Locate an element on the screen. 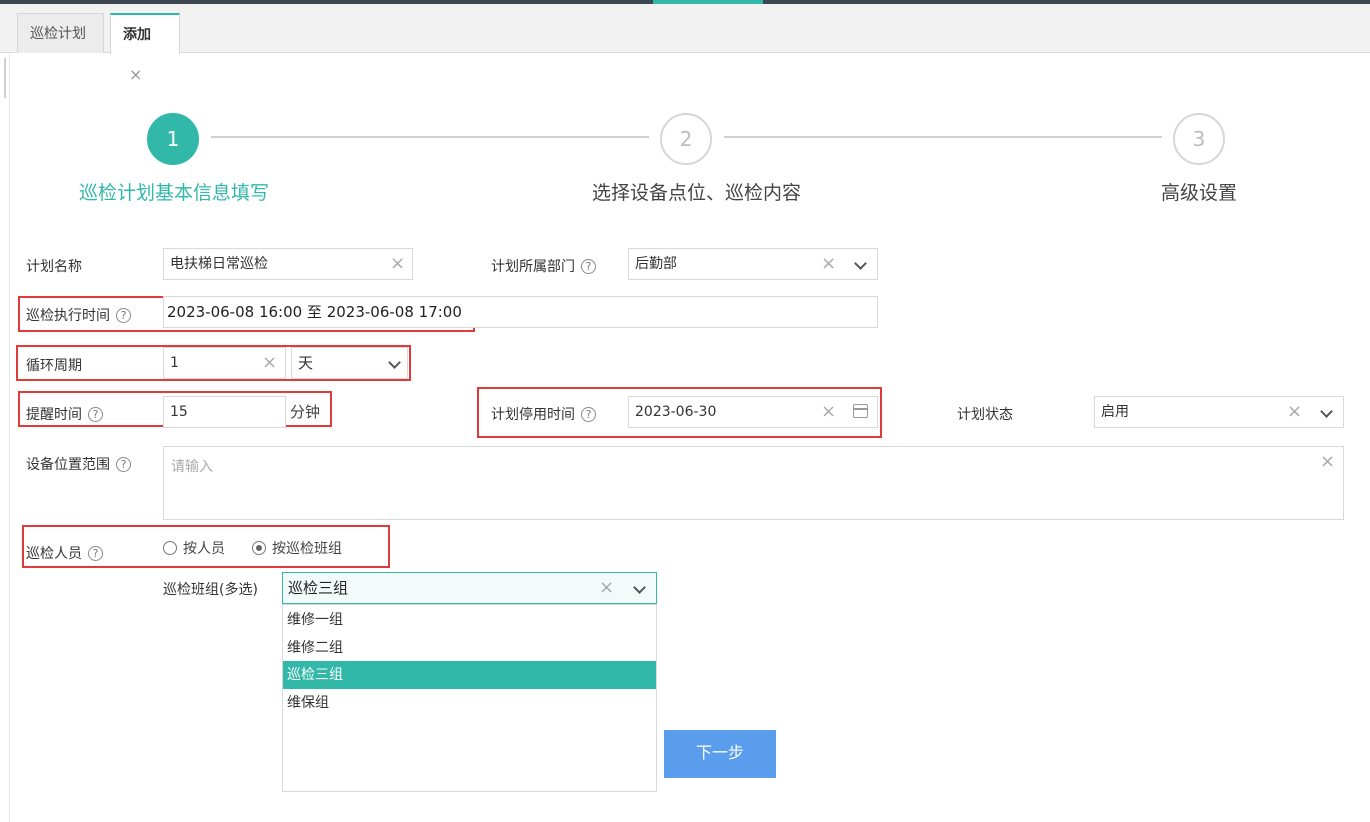 This screenshot has height=822, width=1370. reminder-unit: 分钟 is located at coordinates (305, 412).